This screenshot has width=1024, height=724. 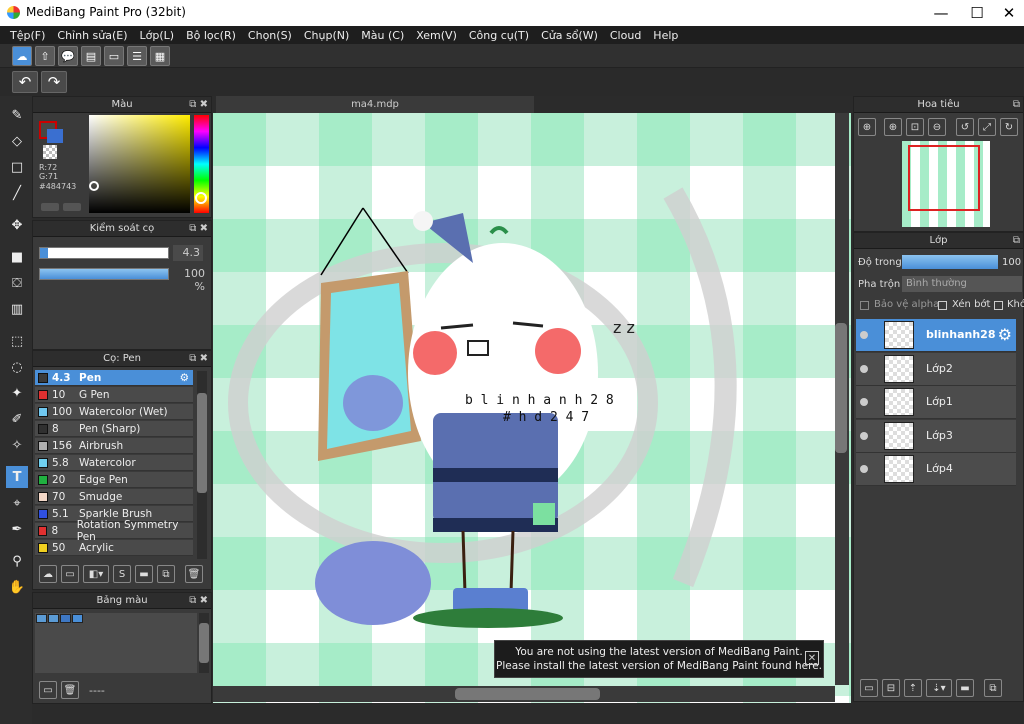 I want to click on menu-cloud: Cloud, so click(x=625, y=35).